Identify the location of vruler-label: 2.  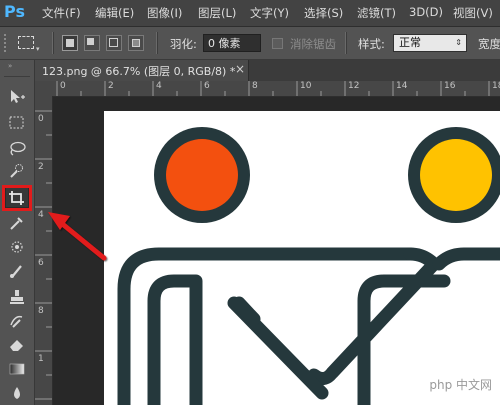
(41, 167).